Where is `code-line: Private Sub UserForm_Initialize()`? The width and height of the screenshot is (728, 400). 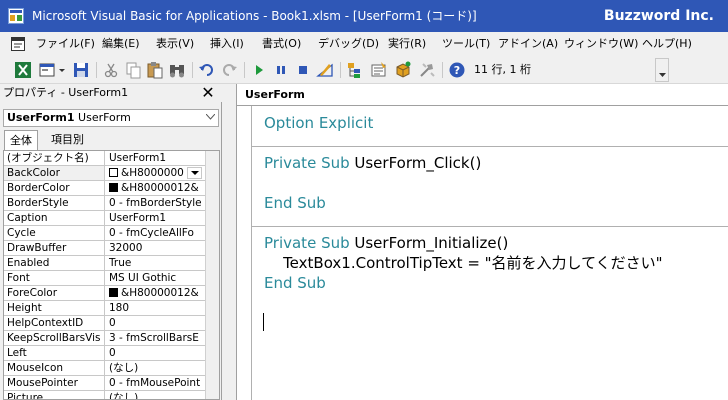 code-line: Private Sub UserForm_Initialize() is located at coordinates (386, 243).